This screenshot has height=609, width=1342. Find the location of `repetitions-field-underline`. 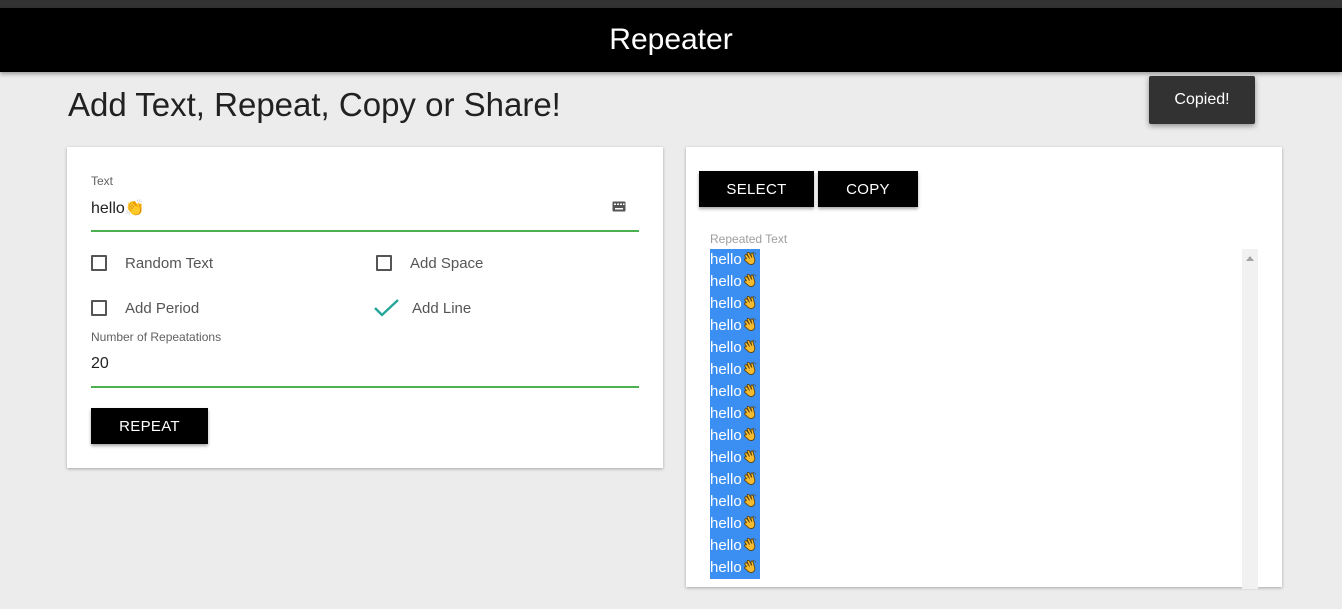

repetitions-field-underline is located at coordinates (365, 387).